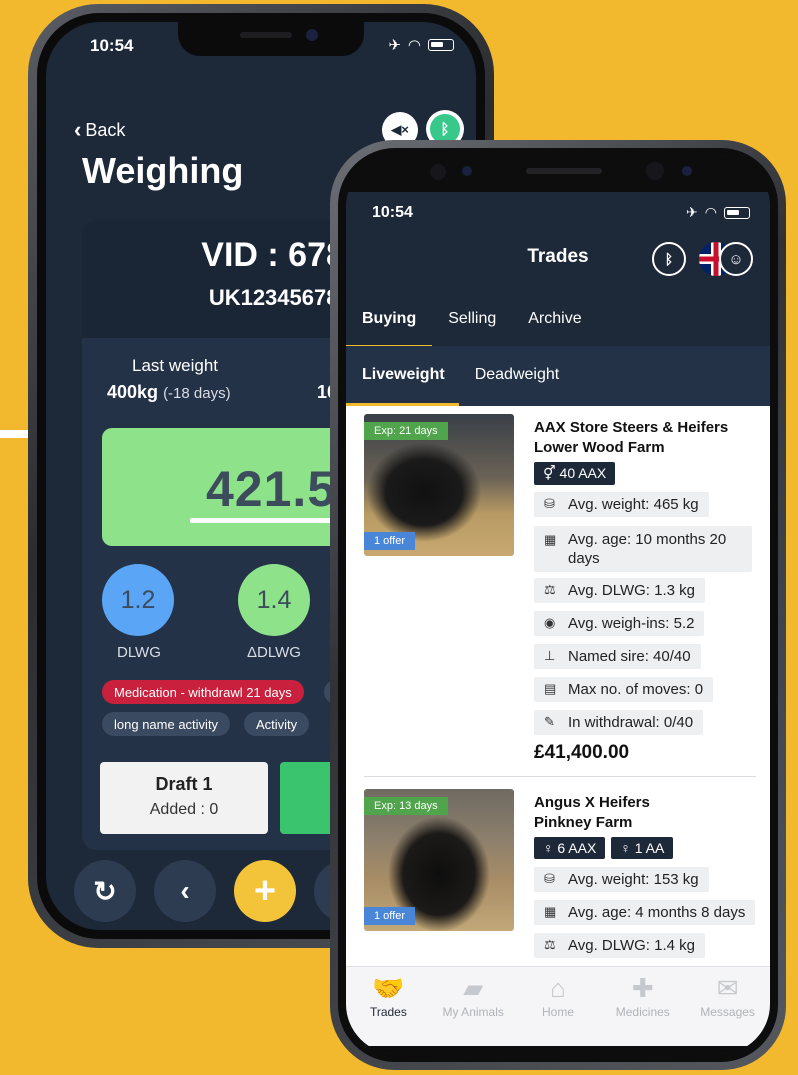 The height and width of the screenshot is (1075, 798). I want to click on tab-deadweight: Deadweight, so click(516, 376).